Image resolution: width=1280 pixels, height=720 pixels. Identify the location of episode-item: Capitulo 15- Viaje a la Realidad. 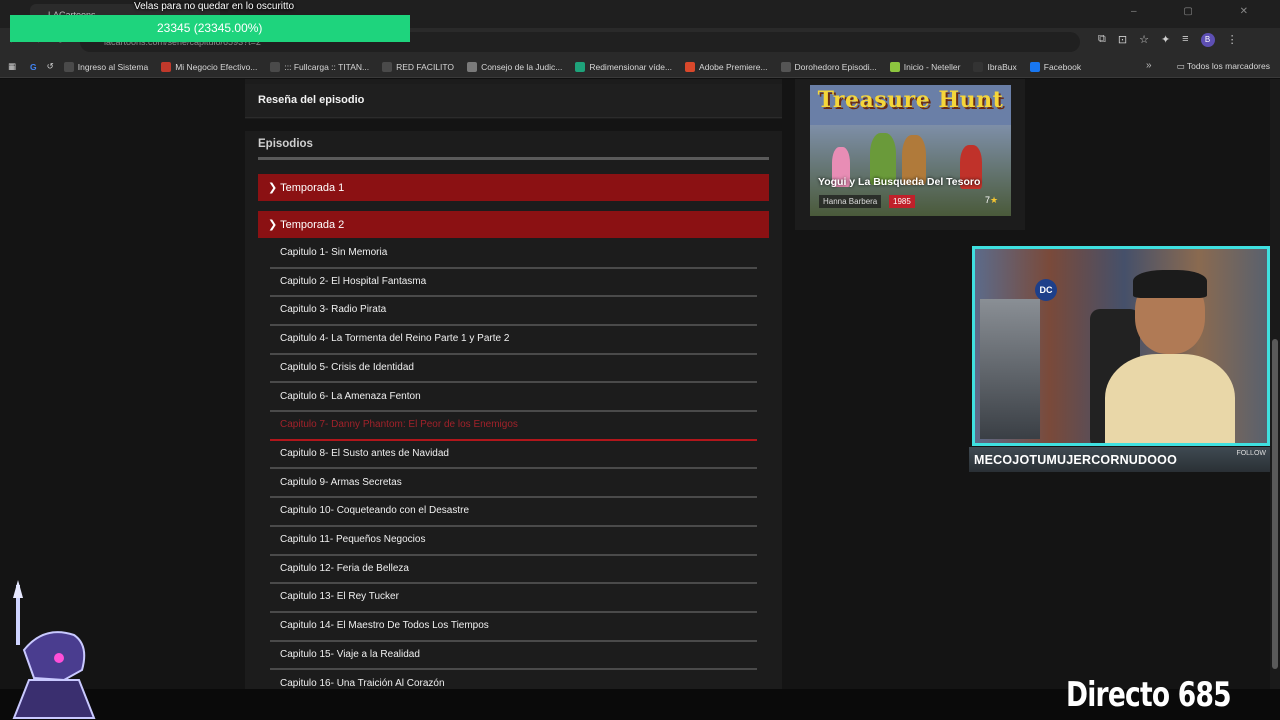
(513, 656).